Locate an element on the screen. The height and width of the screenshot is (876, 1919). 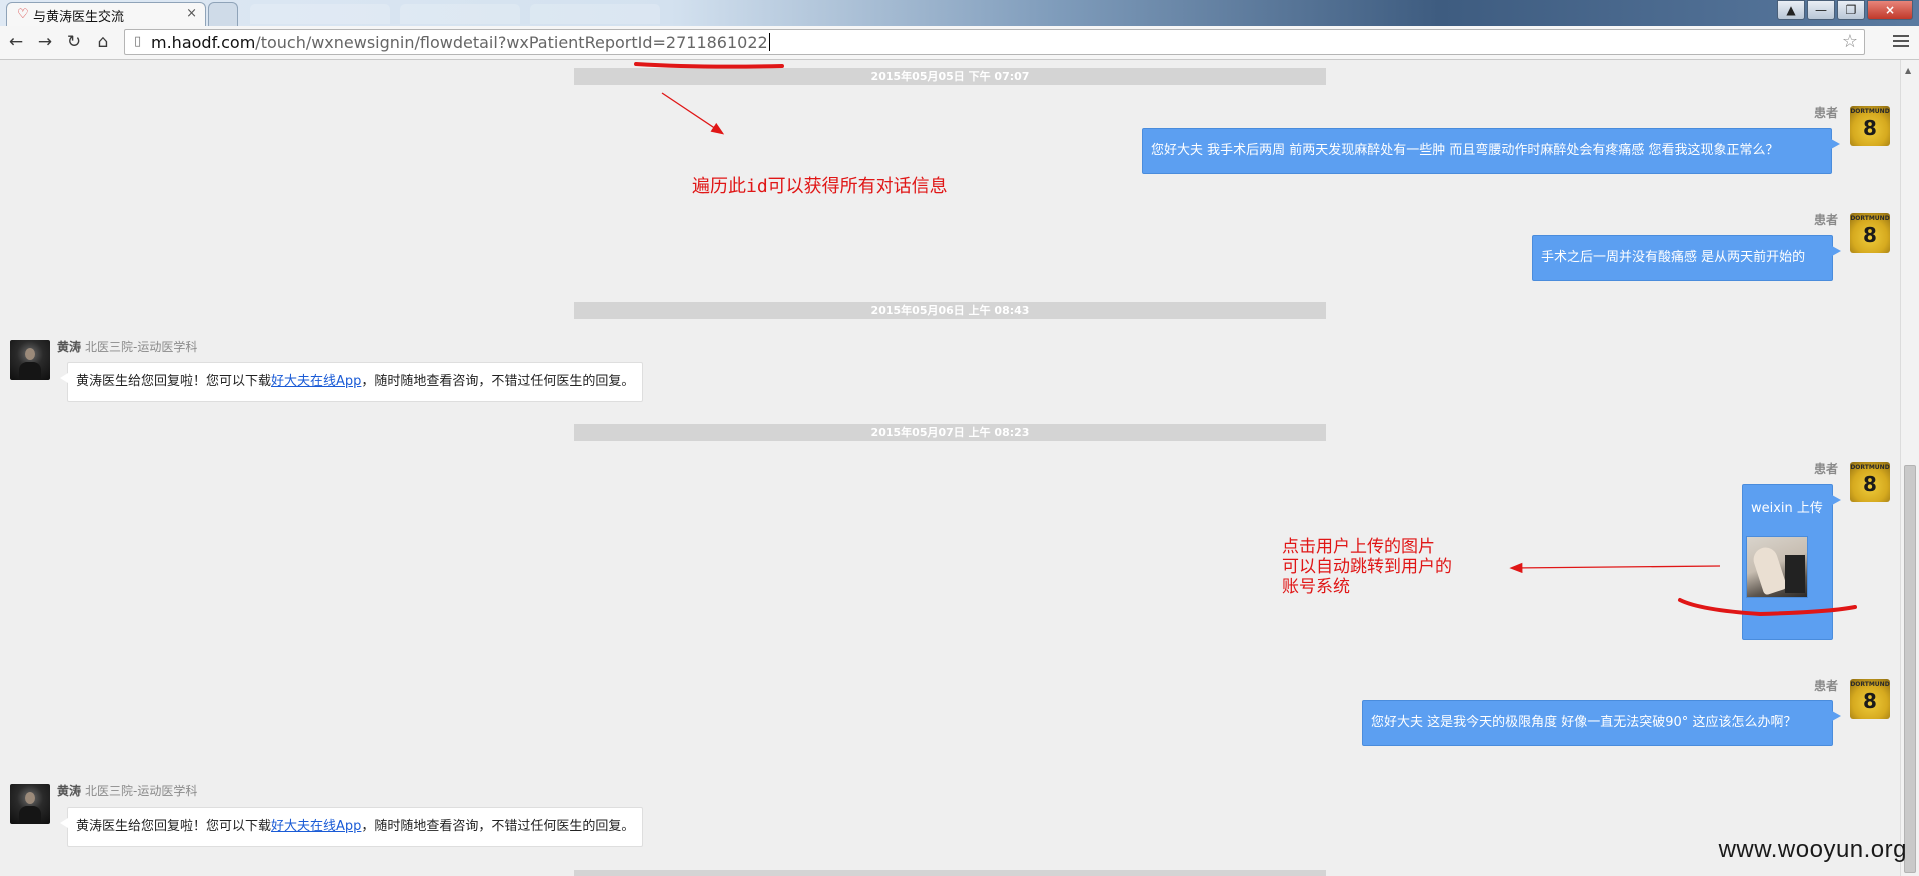
page-scrollbar: ▲ is located at coordinates (1909, 468).